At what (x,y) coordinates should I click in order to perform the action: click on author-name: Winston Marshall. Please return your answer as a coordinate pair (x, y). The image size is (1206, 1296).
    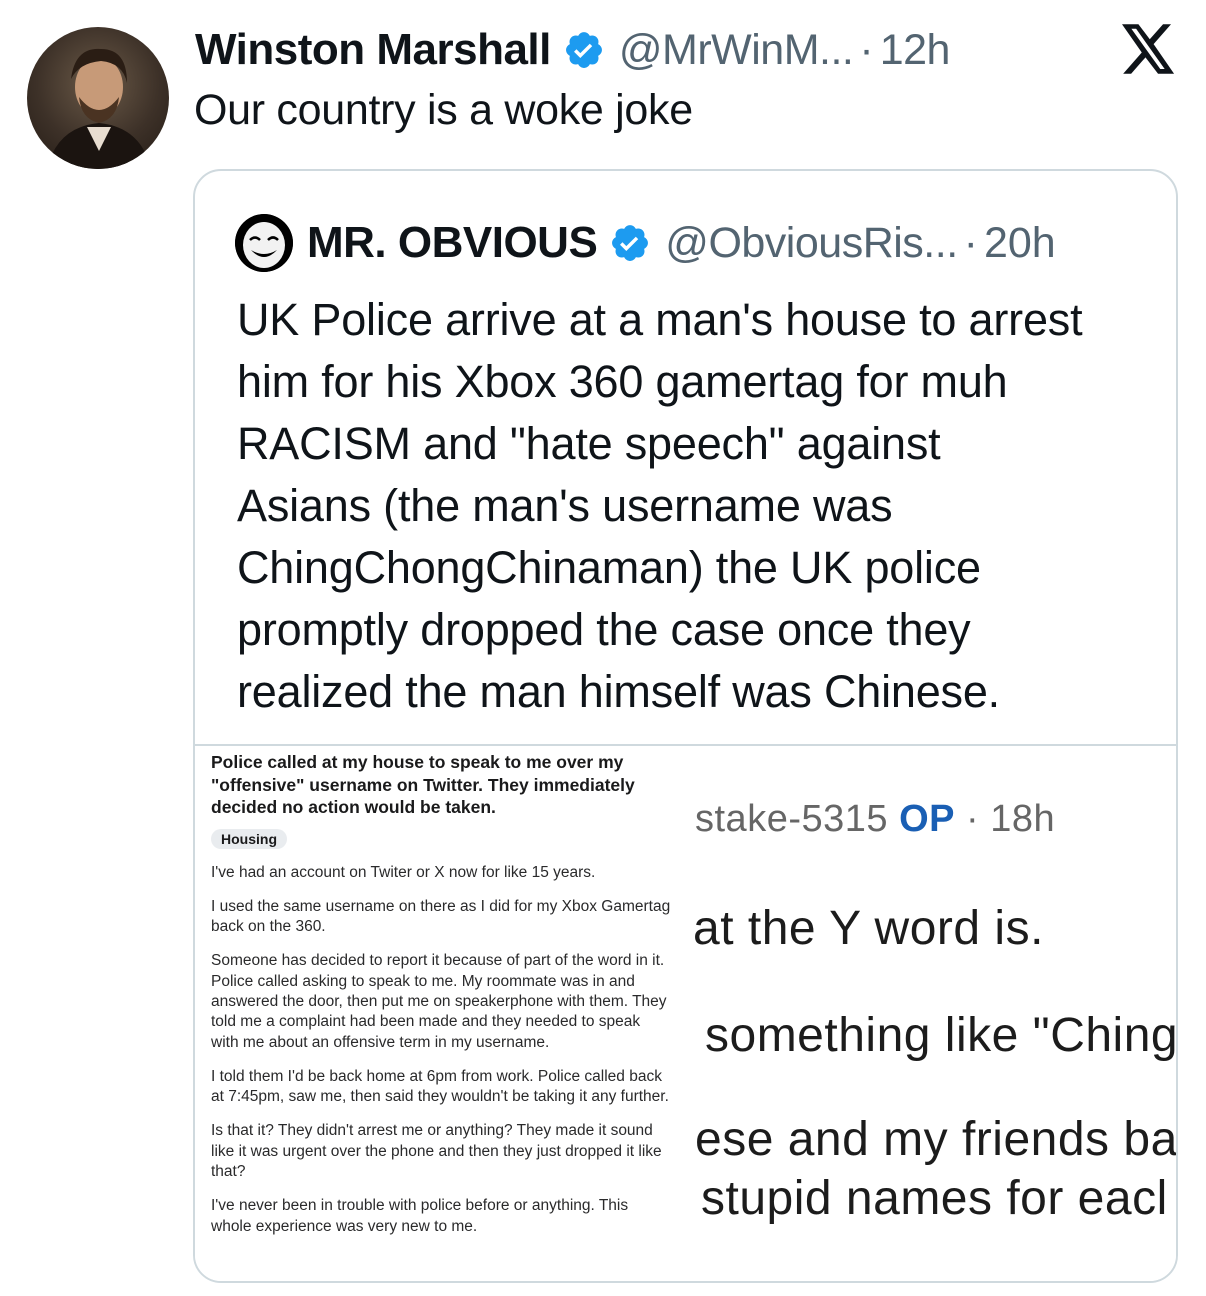
    Looking at the image, I should click on (373, 50).